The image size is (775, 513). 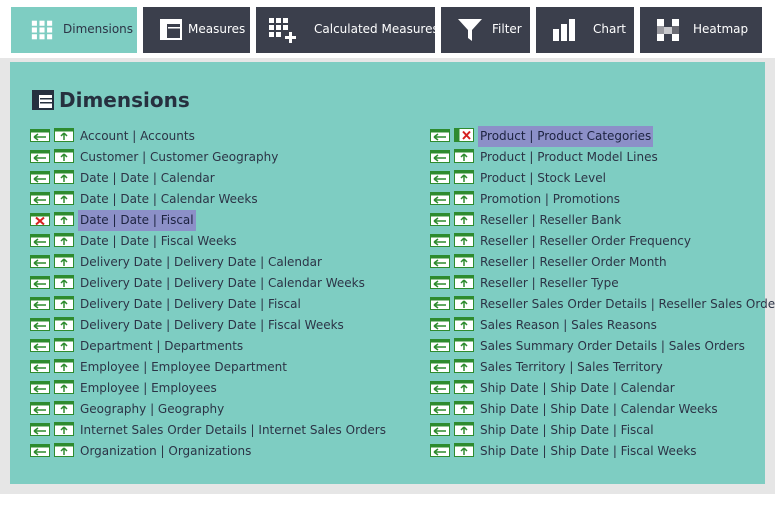 I want to click on dimension-item-label: Product | Stock Level, so click(x=543, y=178).